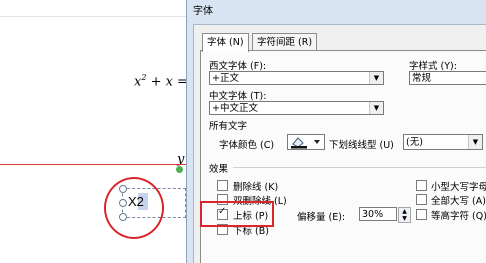 The image size is (486, 263). I want to click on page-divider, so click(95, 16).